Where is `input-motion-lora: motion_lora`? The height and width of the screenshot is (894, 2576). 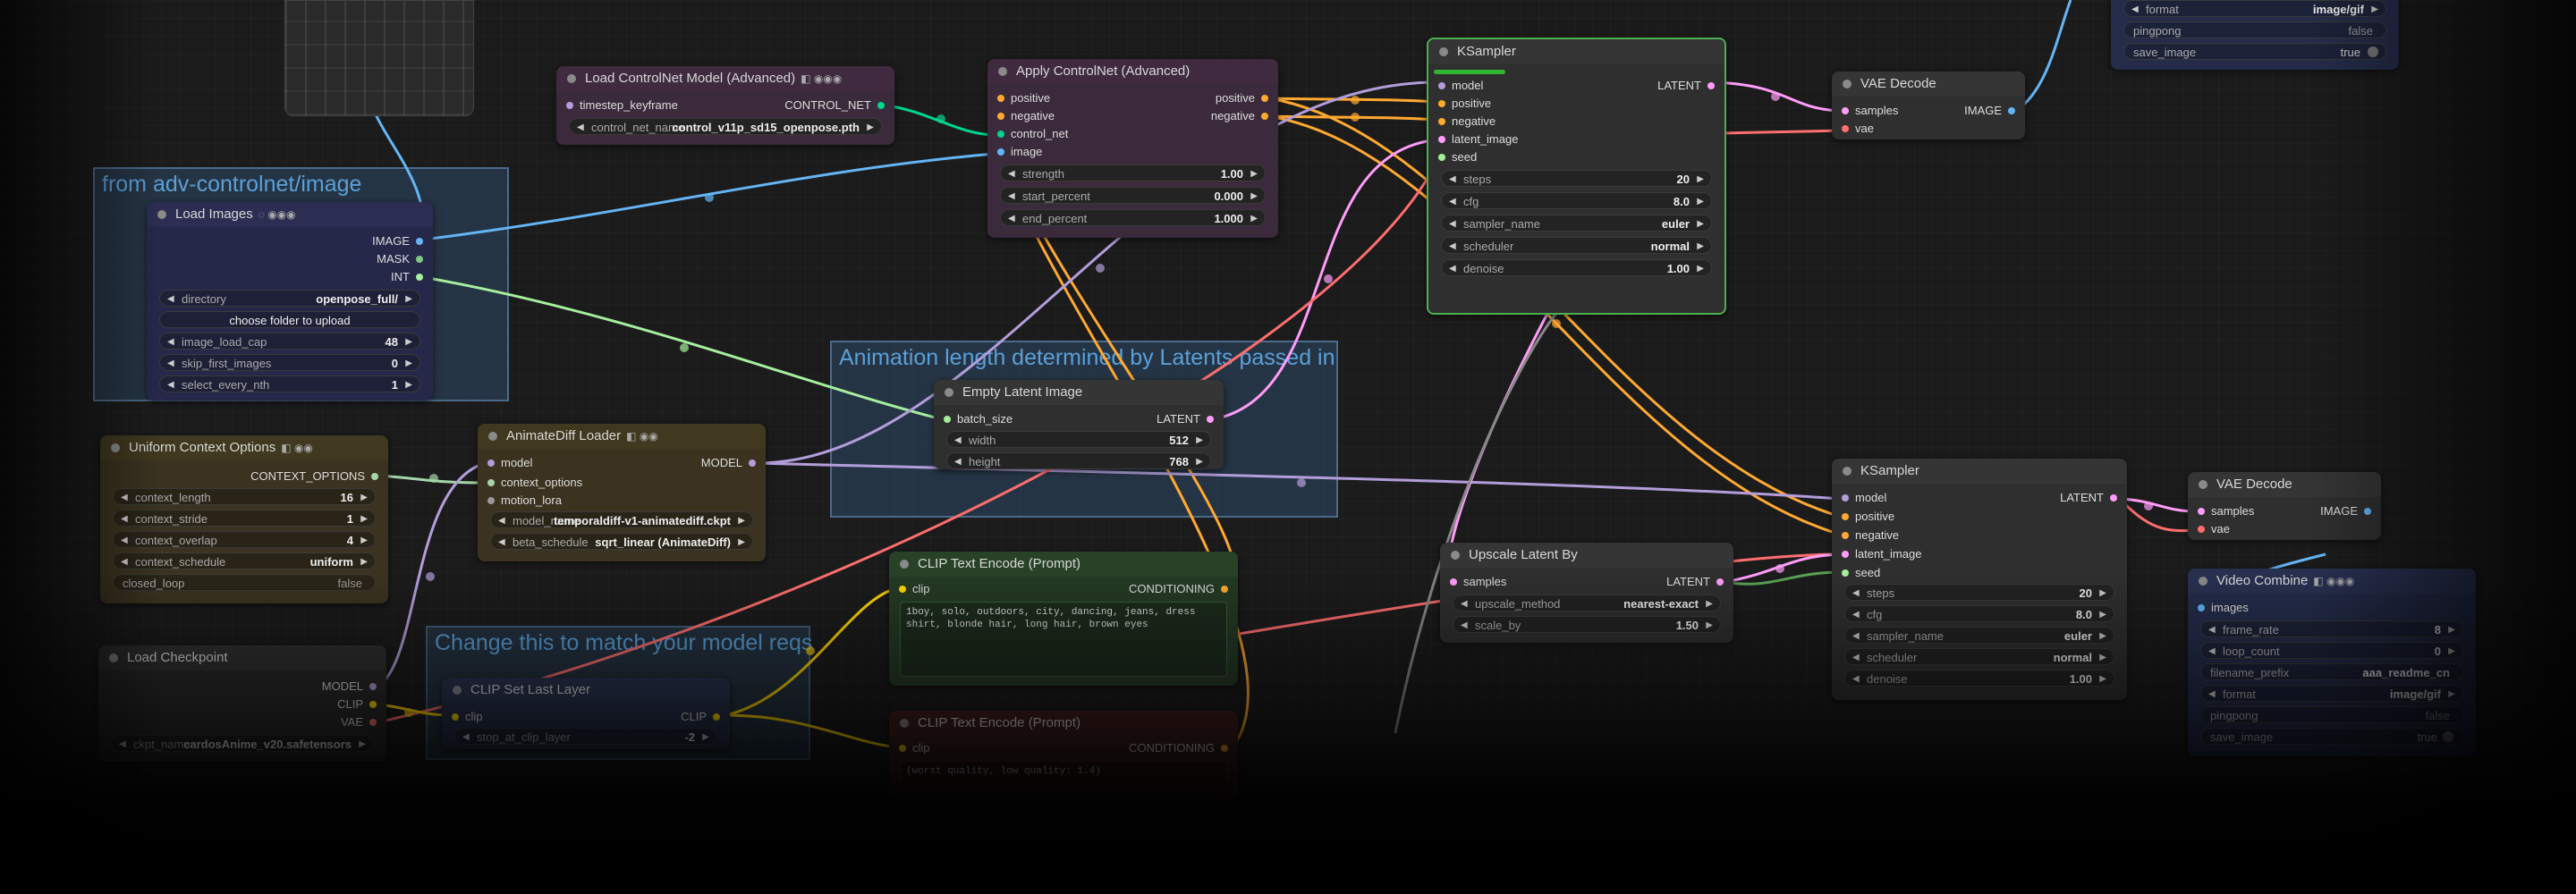
input-motion-lora: motion_lora is located at coordinates (524, 501).